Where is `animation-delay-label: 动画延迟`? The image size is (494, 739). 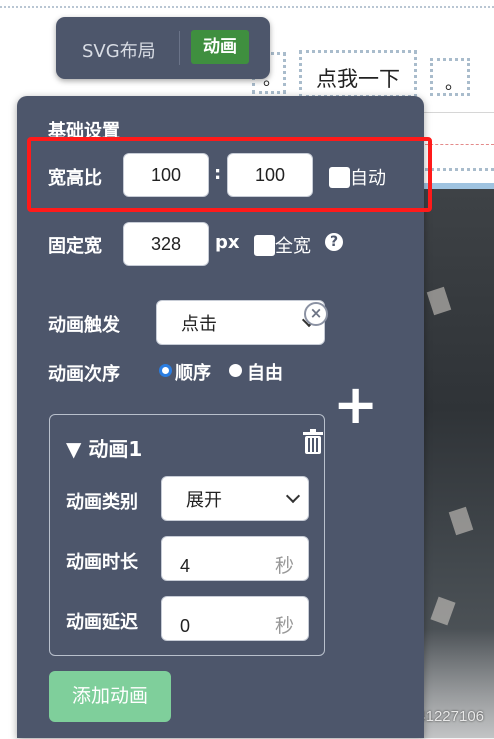
animation-delay-label: 动画延迟 is located at coordinates (102, 622).